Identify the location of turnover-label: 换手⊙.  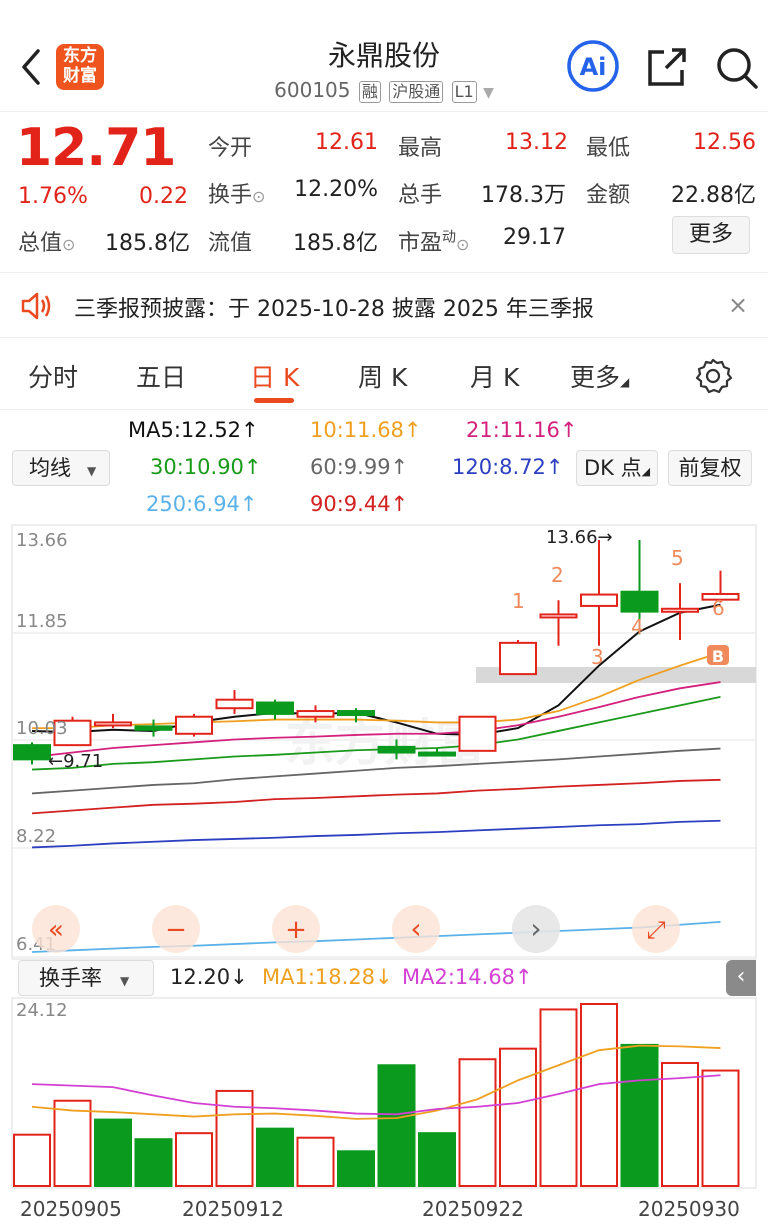
(237, 195).